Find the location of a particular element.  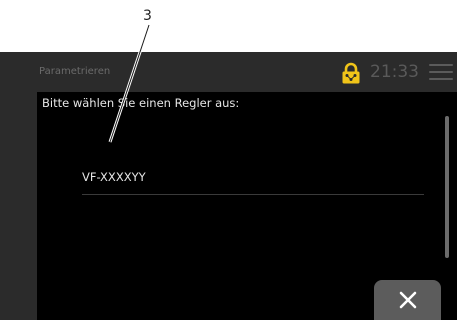

lock-icon is located at coordinates (351, 73).